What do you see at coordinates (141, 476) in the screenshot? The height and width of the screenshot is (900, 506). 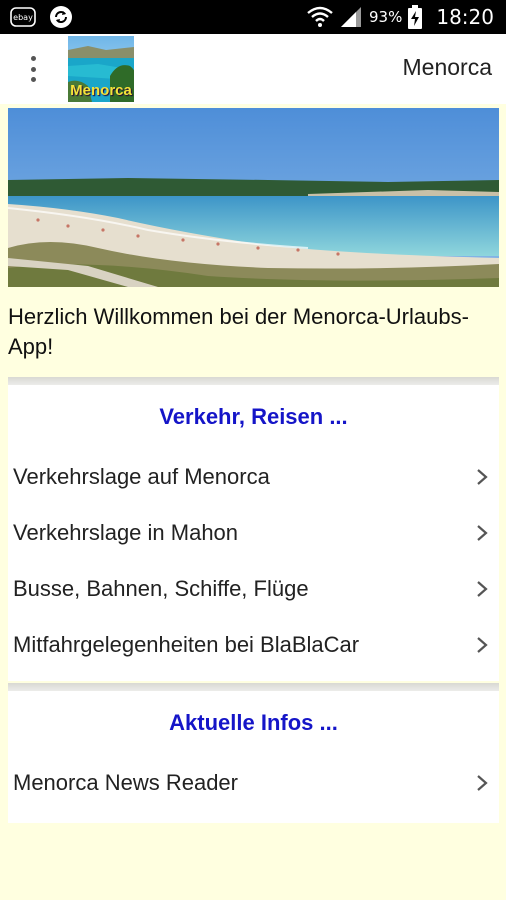 I see `list-item-label: Verkehrslage auf Menorca` at bounding box center [141, 476].